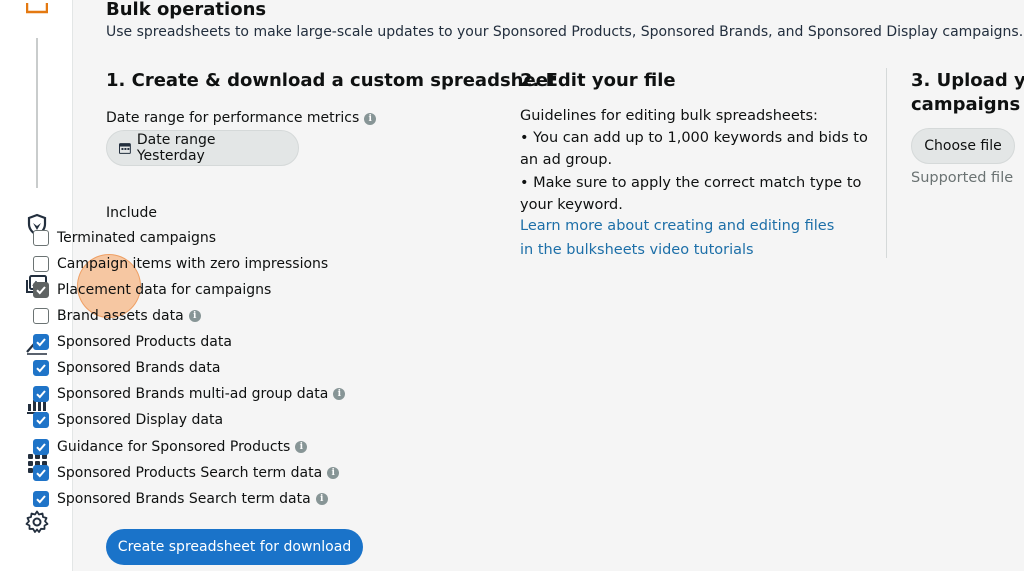 The height and width of the screenshot is (571, 1024). Describe the element at coordinates (886, 163) in the screenshot. I see `step-divider` at that location.